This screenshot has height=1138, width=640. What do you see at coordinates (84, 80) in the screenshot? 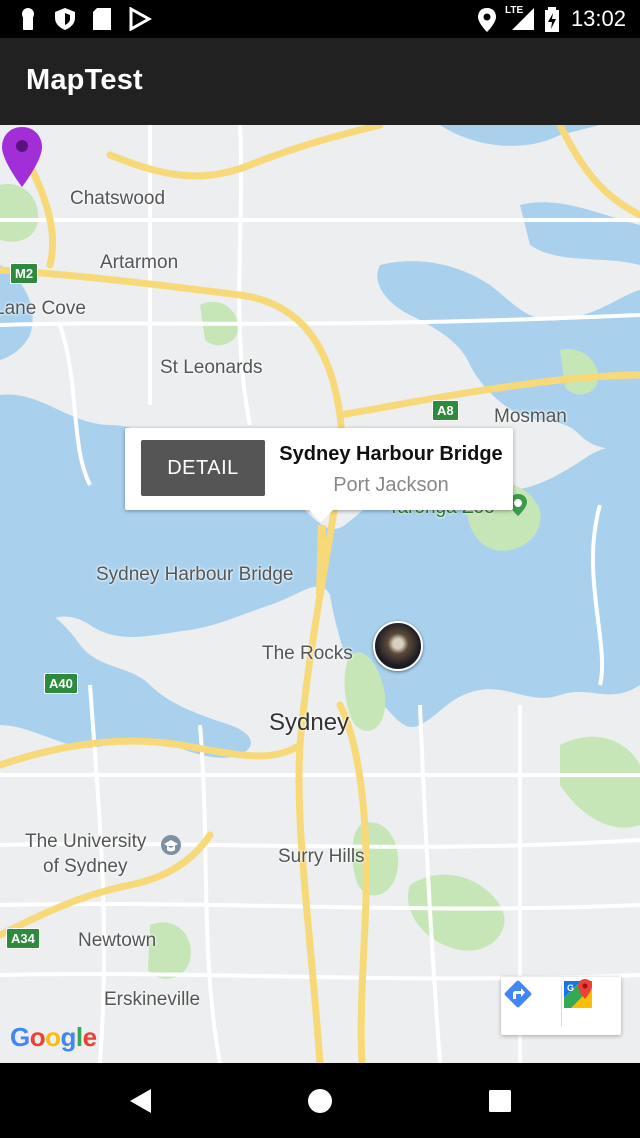
I see `app-title: MapTest` at bounding box center [84, 80].